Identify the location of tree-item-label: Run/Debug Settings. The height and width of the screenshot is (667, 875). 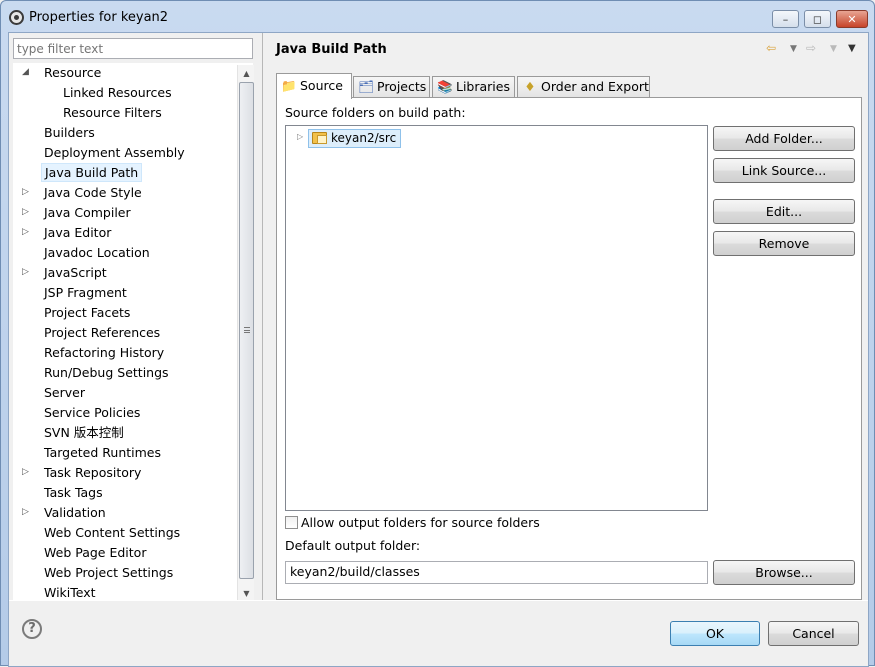
(106, 372).